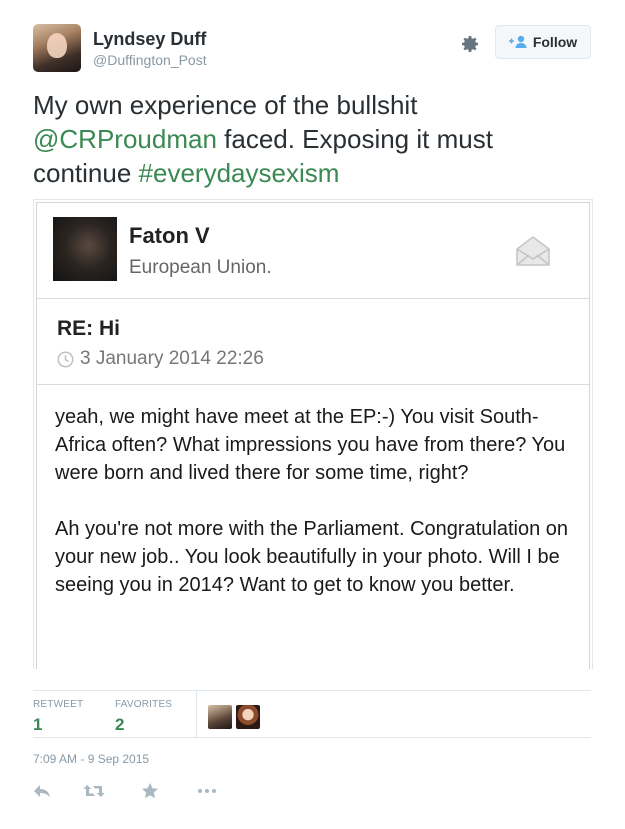  I want to click on sender-row: Faton V European Union., so click(313, 251).